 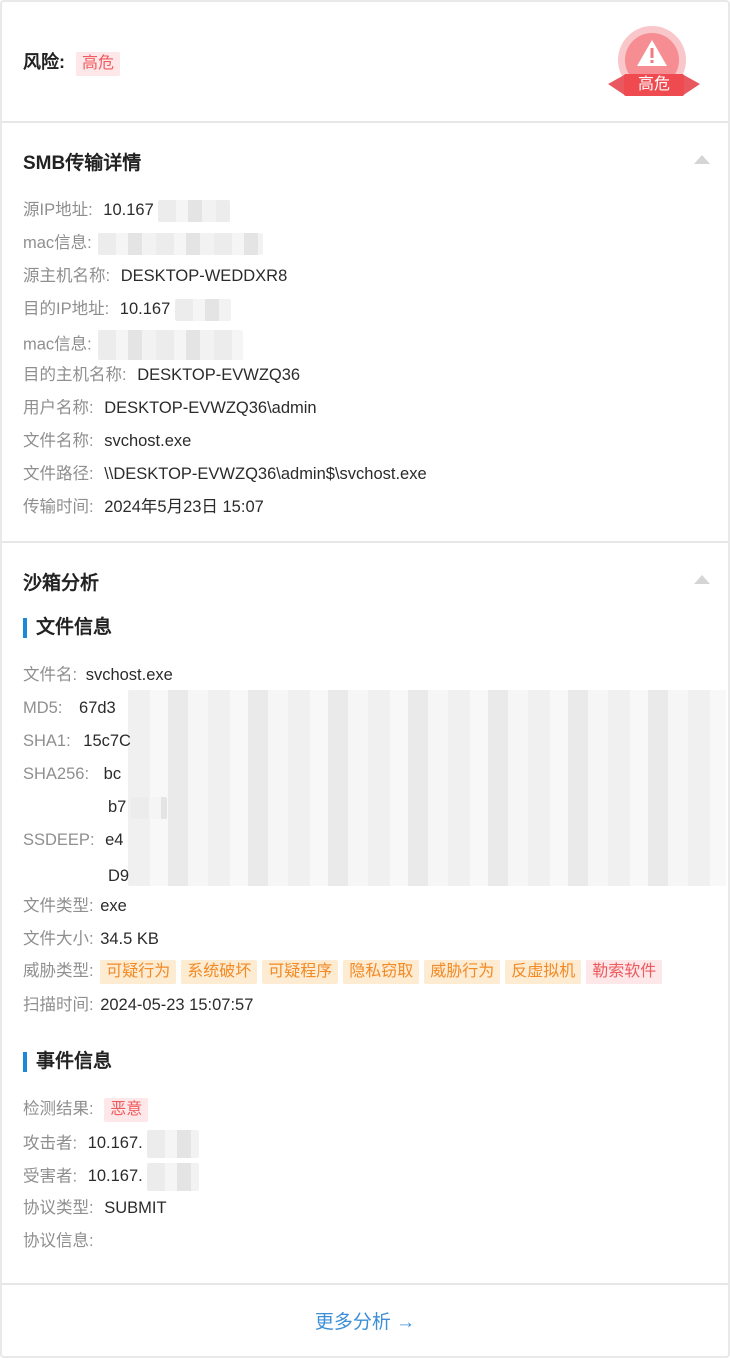 I want to click on ssdeep-row: SSDEEP: e4, so click(x=73, y=840).